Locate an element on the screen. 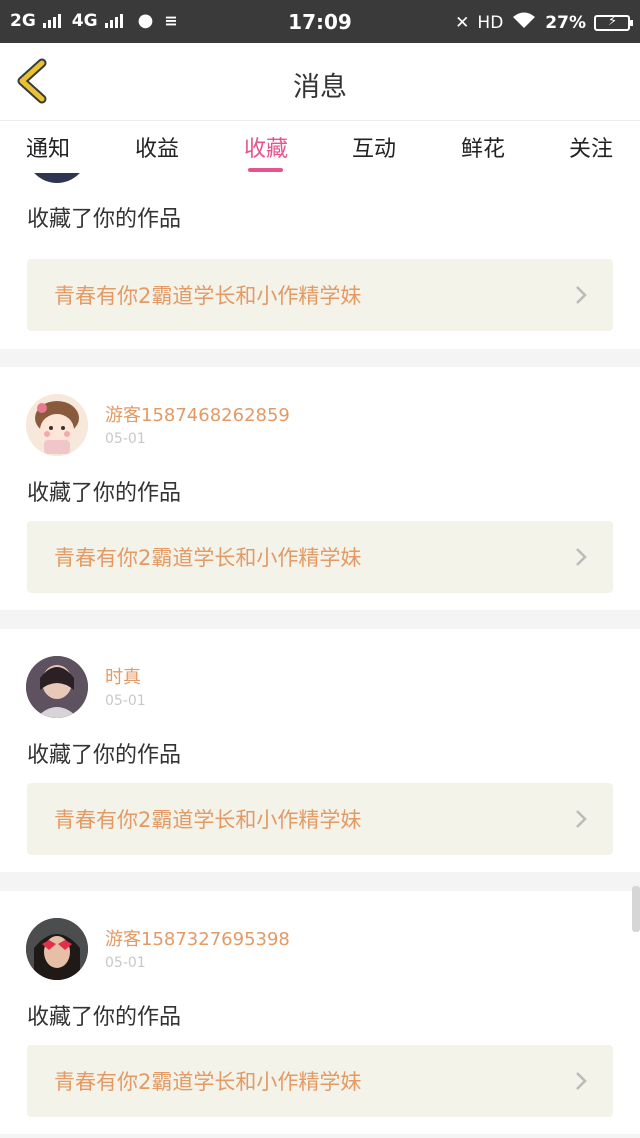  tab-flowers: 鲜花 is located at coordinates (483, 147).